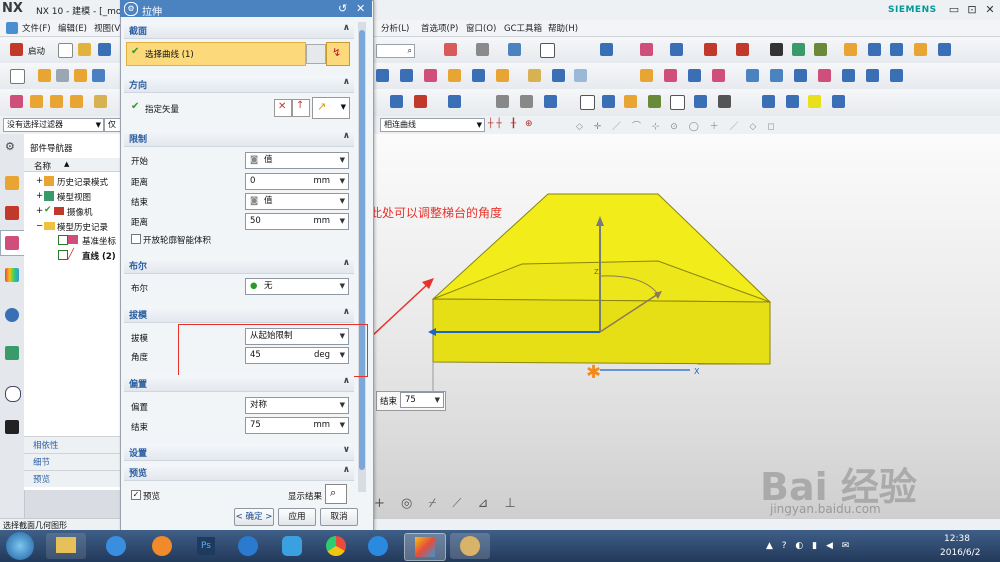  What do you see at coordinates (16, 49) in the screenshot?
I see `start-icon` at bounding box center [16, 49].